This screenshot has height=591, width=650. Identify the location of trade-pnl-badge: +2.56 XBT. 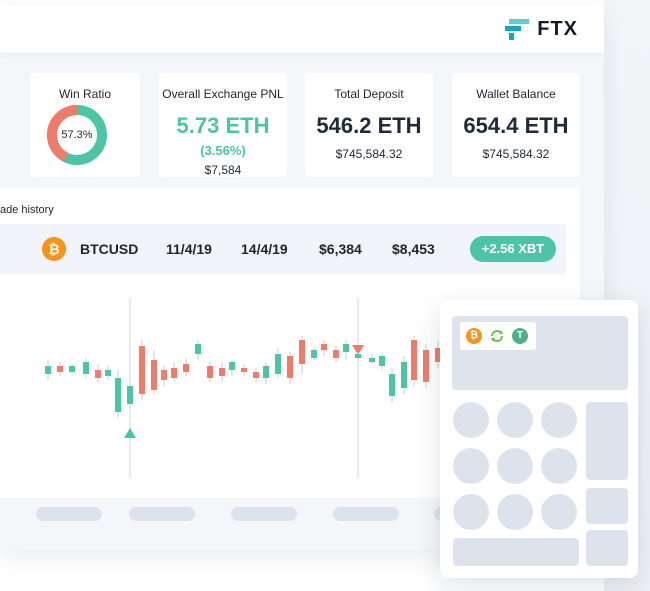
(513, 249).